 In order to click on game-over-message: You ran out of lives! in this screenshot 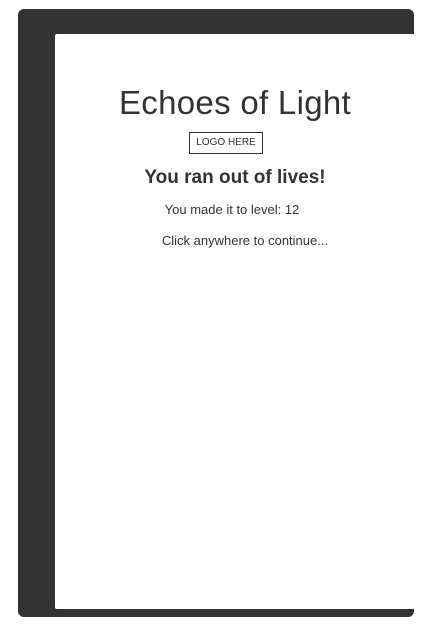, I will do `click(235, 177)`.